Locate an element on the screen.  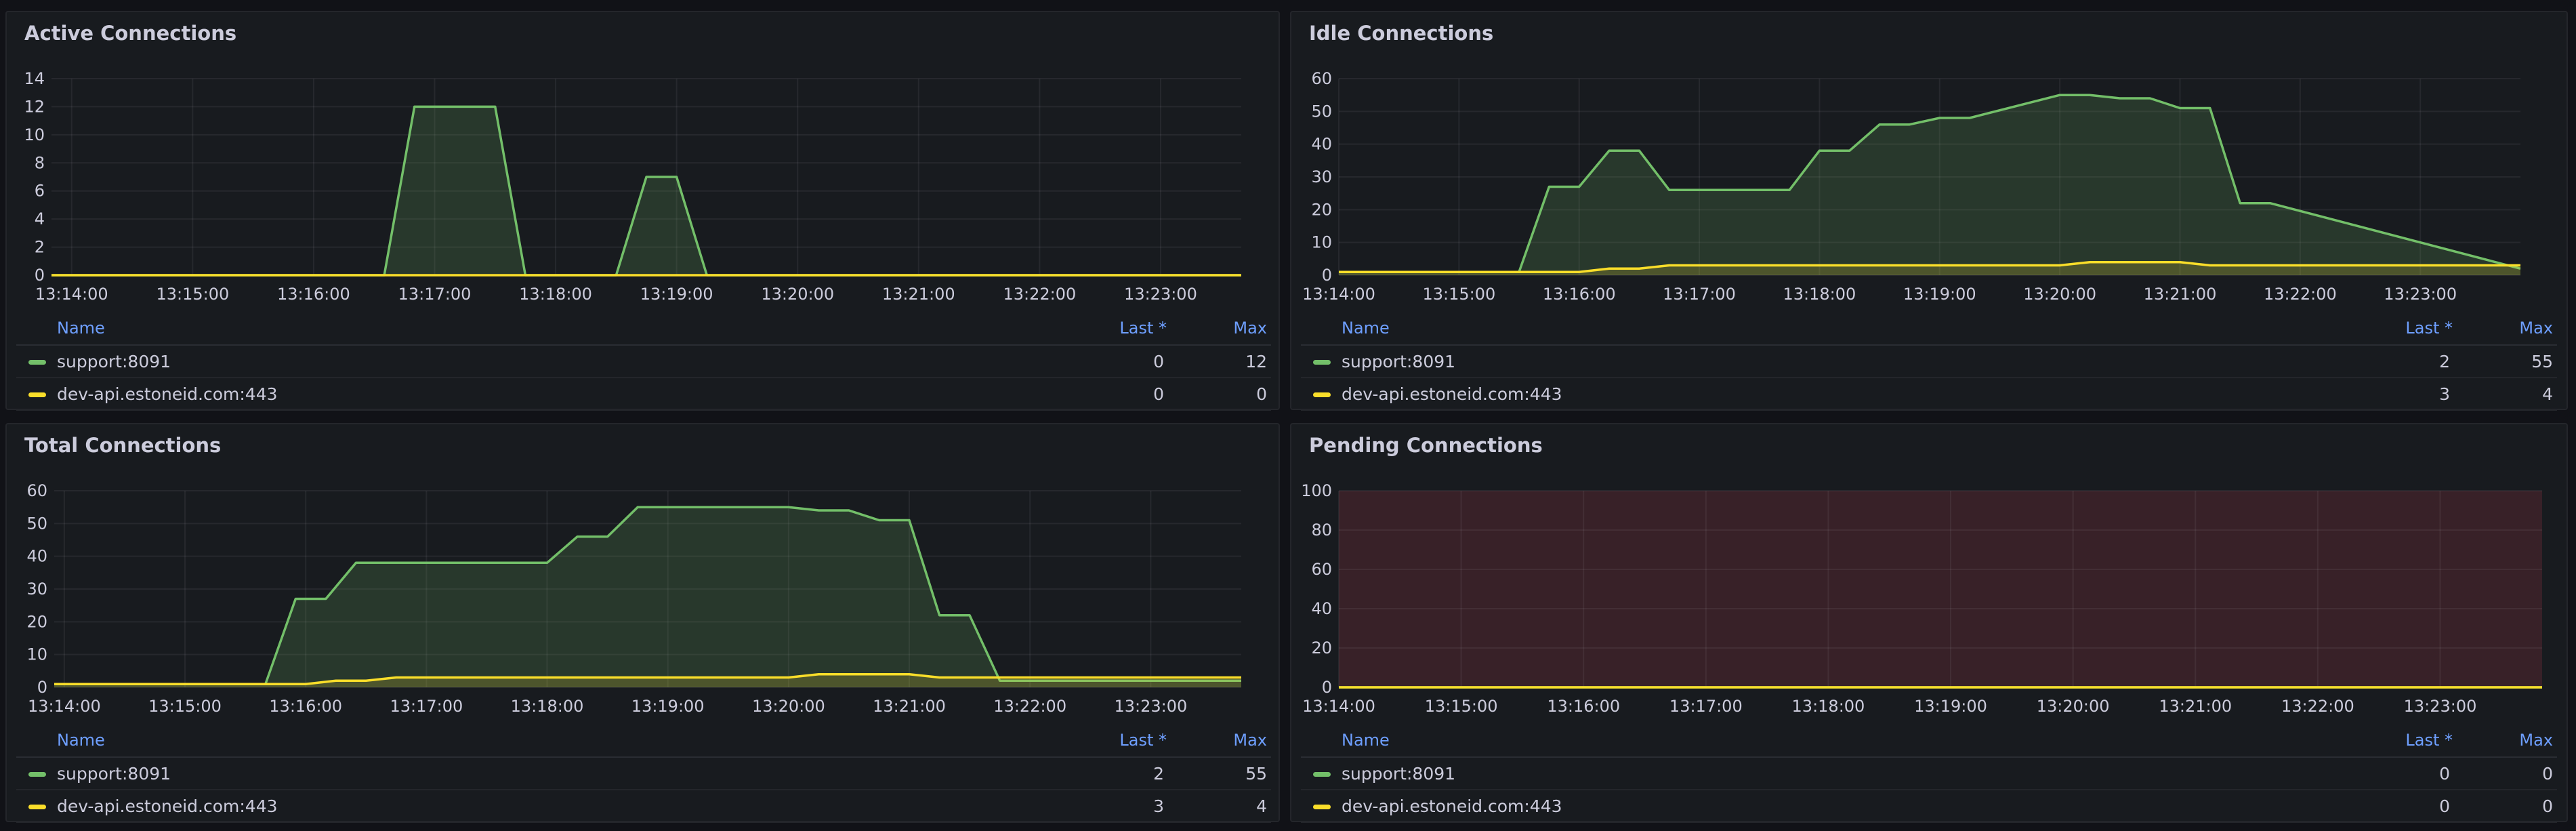
y-tick-label: 4 is located at coordinates (40, 219).